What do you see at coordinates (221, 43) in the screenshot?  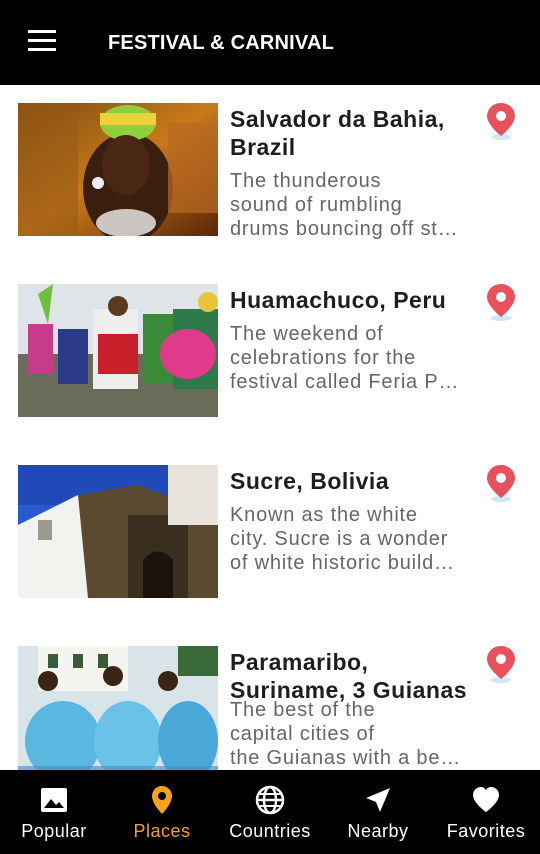 I see `page-title: FESTIVAL & CARNIVAL` at bounding box center [221, 43].